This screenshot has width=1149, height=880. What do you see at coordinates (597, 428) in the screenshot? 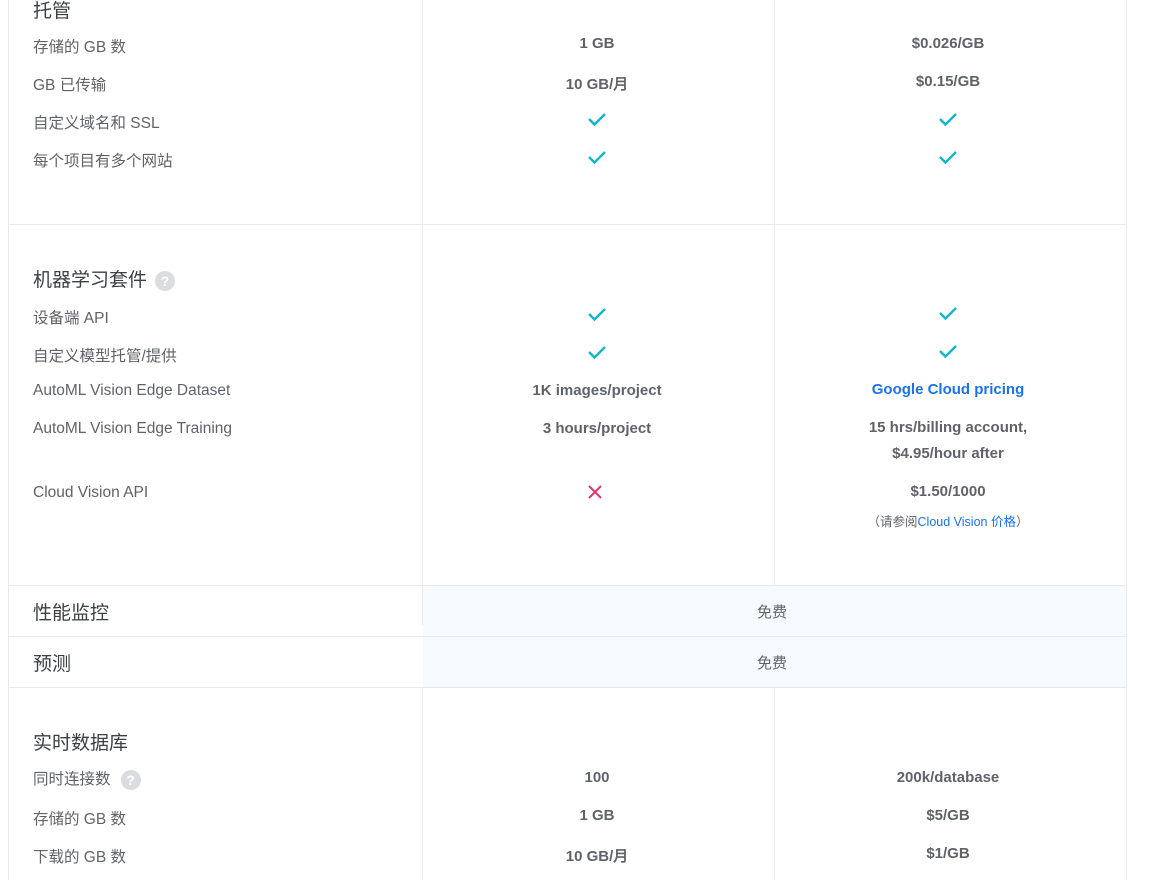
I see `spark-value: 3 hours/project` at bounding box center [597, 428].